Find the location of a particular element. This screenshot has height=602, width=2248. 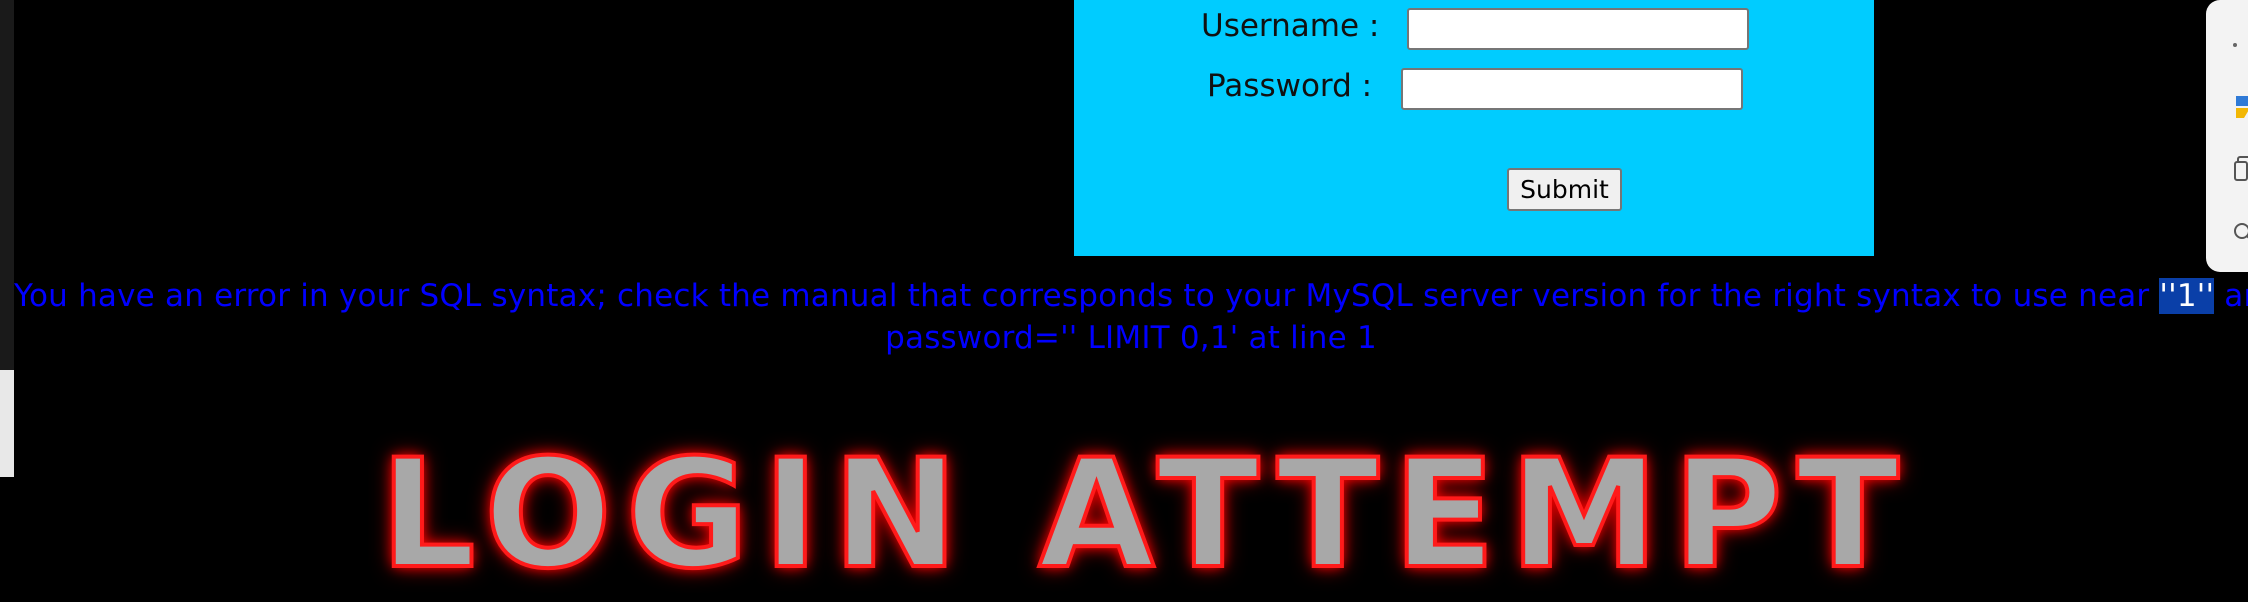

username-label: Username : is located at coordinates (1290, 26).